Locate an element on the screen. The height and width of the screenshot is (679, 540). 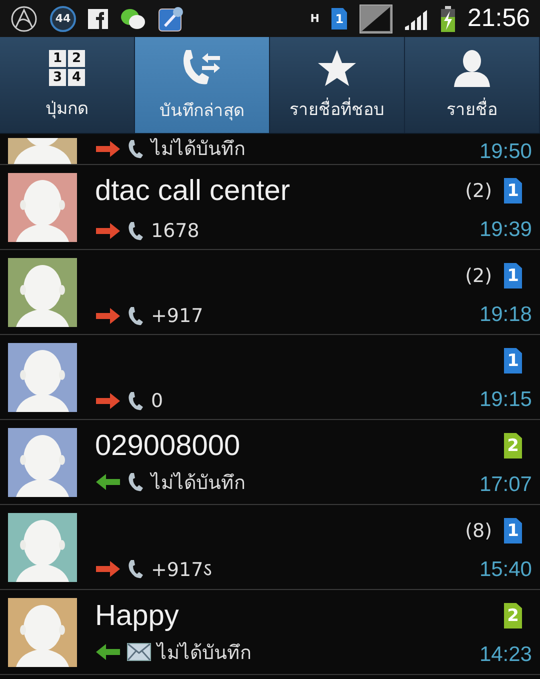
tab: รายชื่อที่ชอบ is located at coordinates (337, 85).